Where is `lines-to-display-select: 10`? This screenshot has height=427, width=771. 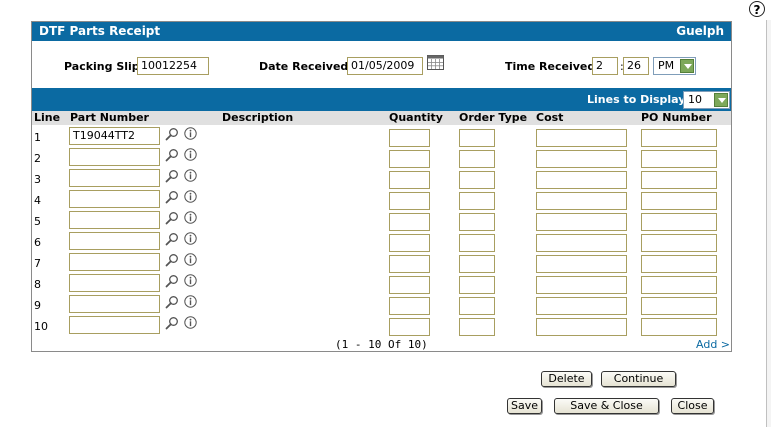 lines-to-display-select: 10 is located at coordinates (706, 100).